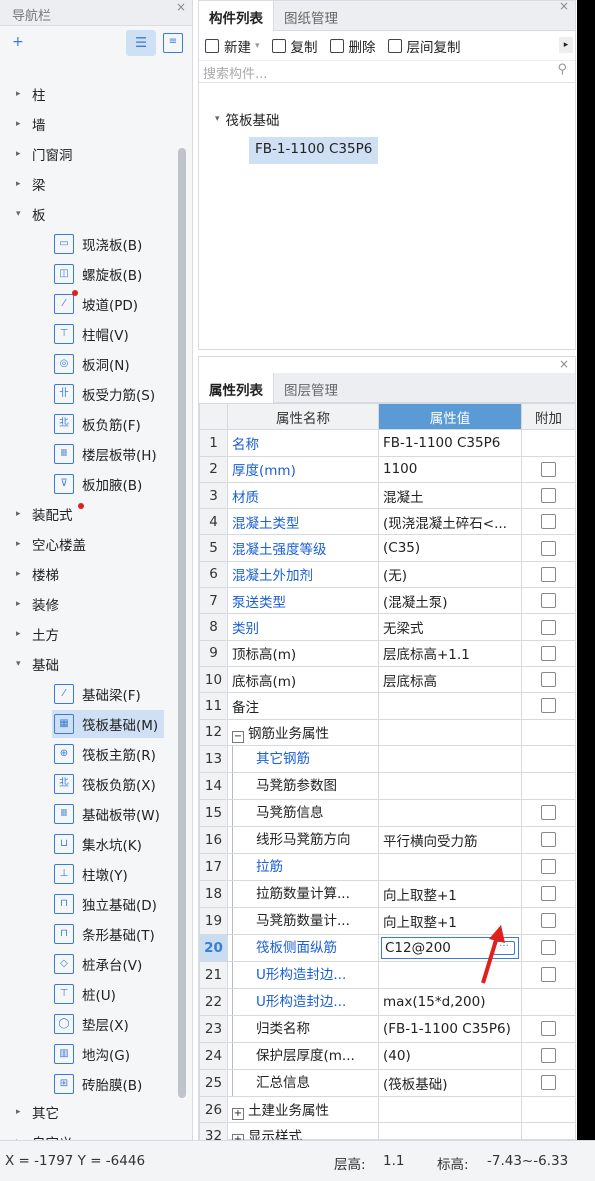 This screenshot has height=1181, width=595. What do you see at coordinates (450, 1082) in the screenshot?
I see `property-value: (筏板基础)` at bounding box center [450, 1082].